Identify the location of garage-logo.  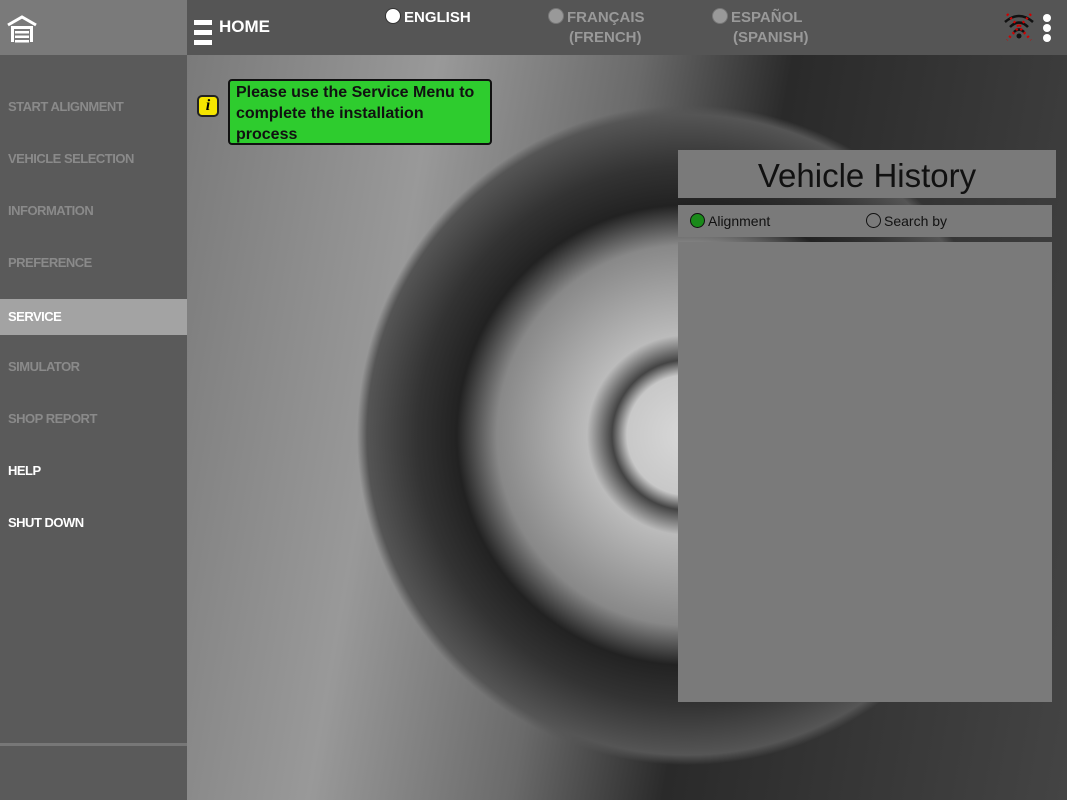
(93, 27).